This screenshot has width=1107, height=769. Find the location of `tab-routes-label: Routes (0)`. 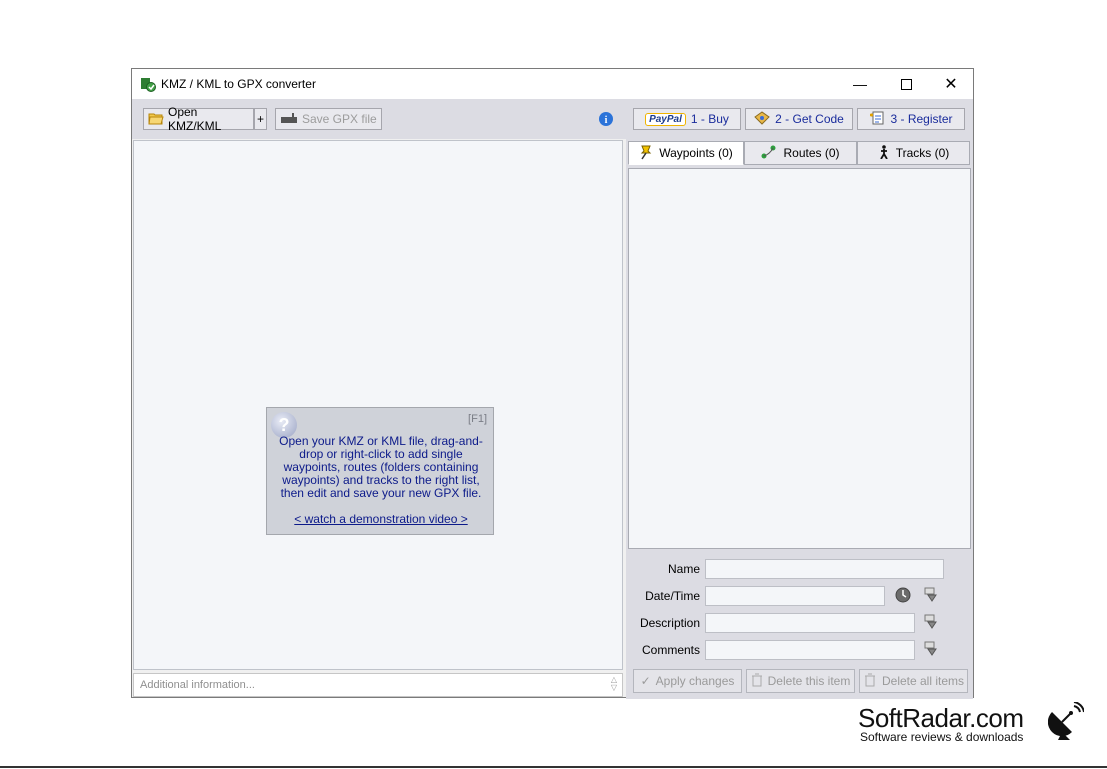

tab-routes-label: Routes (0) is located at coordinates (811, 153).